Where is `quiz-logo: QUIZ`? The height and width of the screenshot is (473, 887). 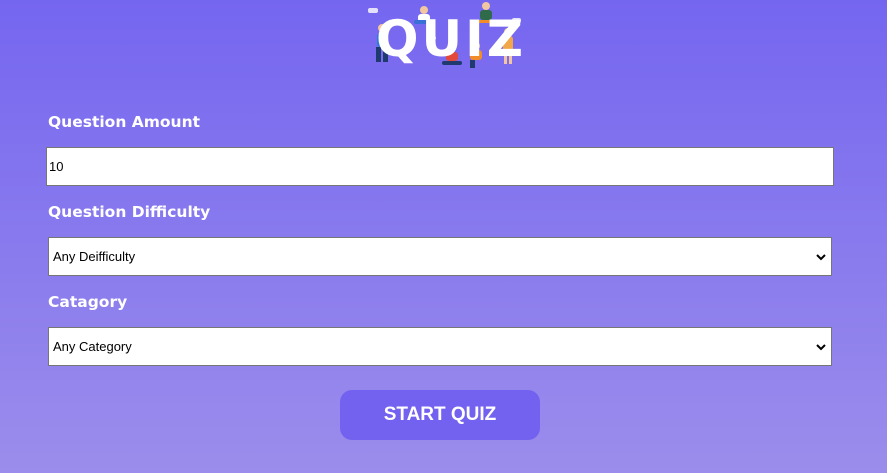
quiz-logo: QUIZ is located at coordinates (443, 36).